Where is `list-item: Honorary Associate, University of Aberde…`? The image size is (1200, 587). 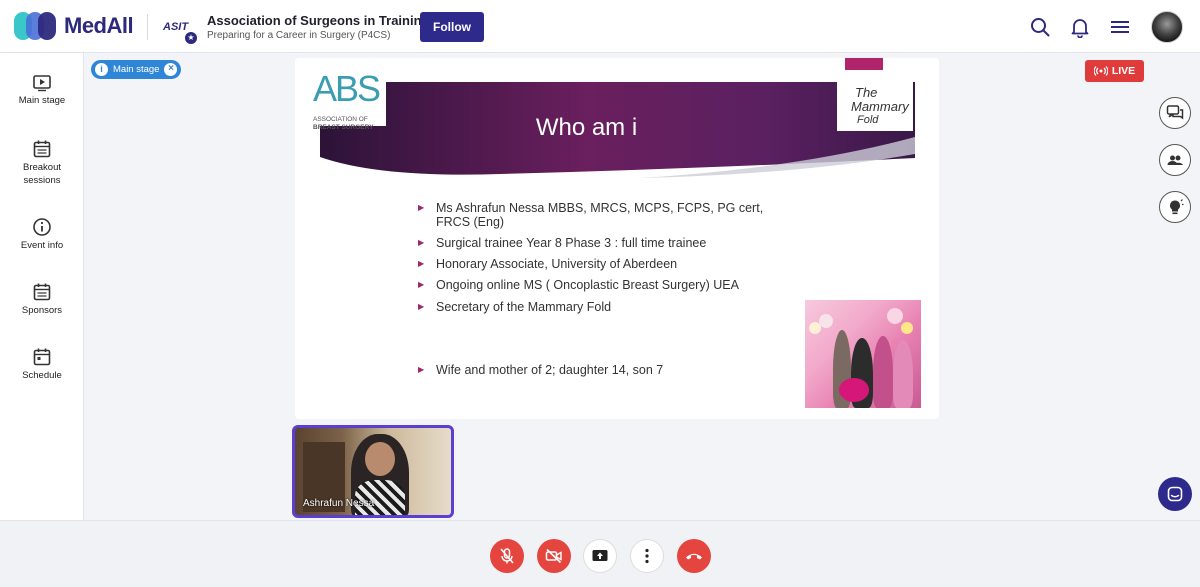 list-item: Honorary Associate, University of Aberde… is located at coordinates (606, 264).